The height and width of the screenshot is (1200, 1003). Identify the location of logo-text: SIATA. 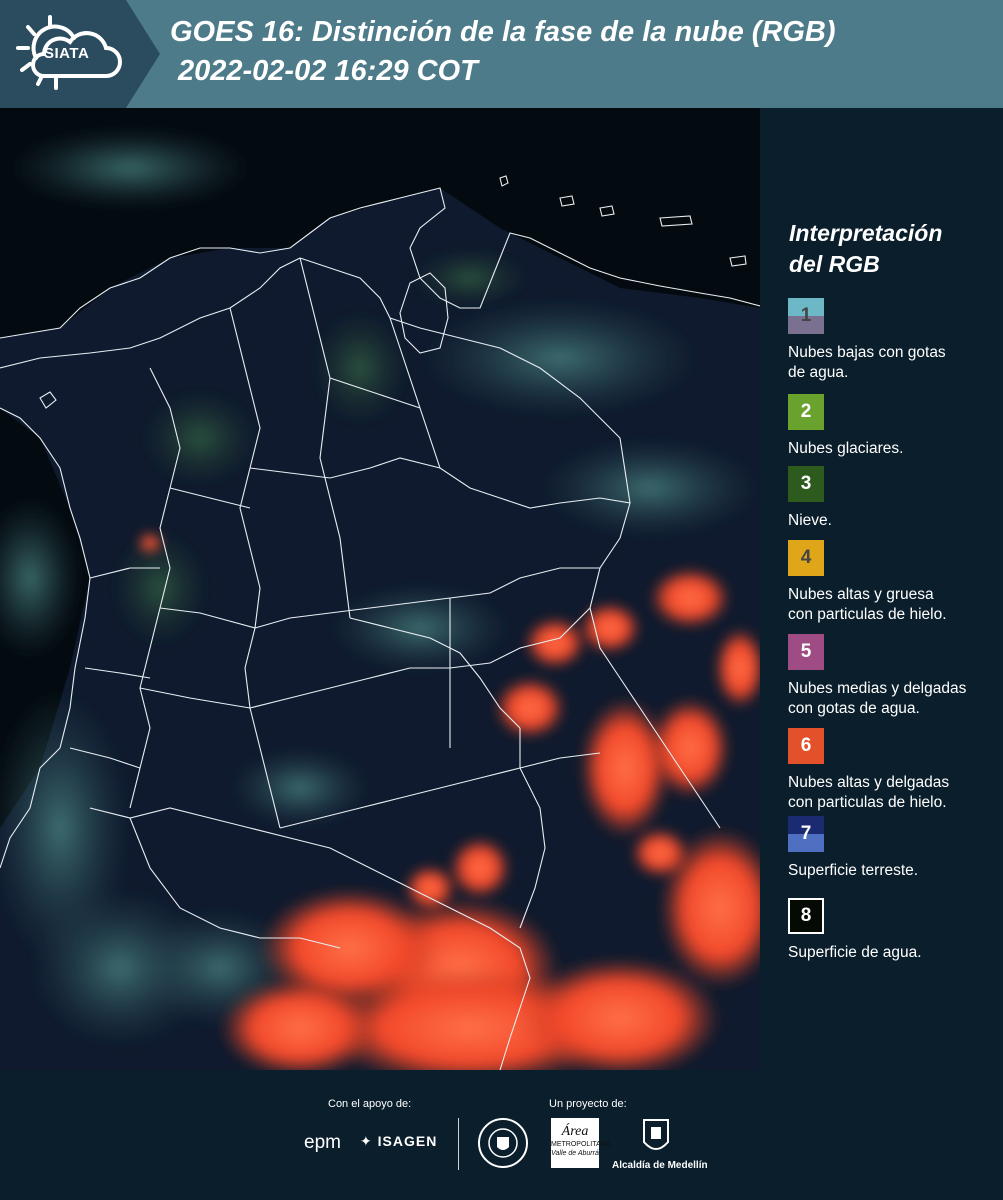
(67, 53).